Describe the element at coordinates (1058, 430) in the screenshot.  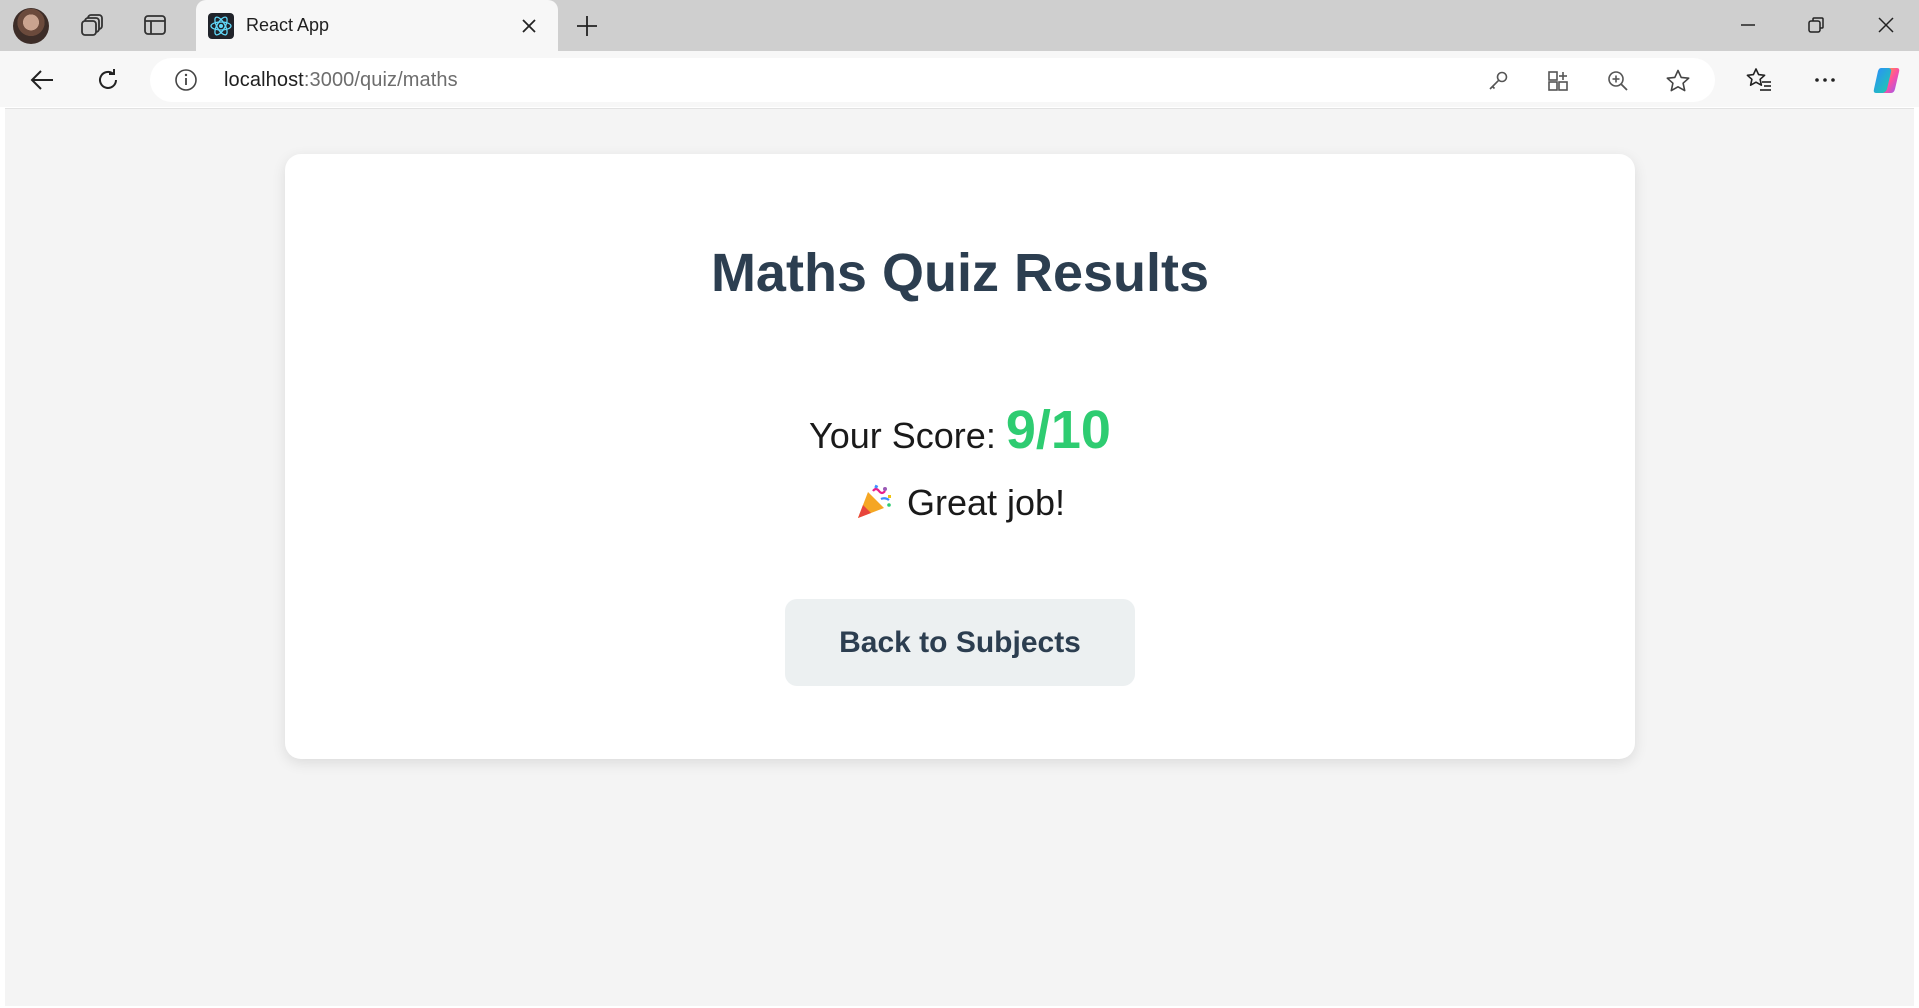
I see `score-value: 9/10` at that location.